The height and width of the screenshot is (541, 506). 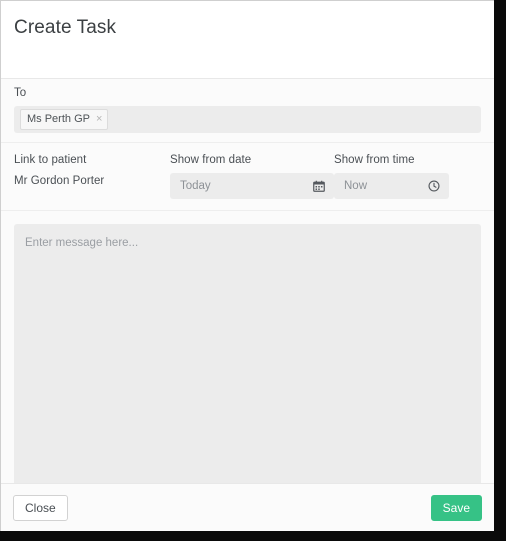 What do you see at coordinates (92, 170) in the screenshot?
I see `link-to-patient-group: Link to patient Mr Gordon Porter` at bounding box center [92, 170].